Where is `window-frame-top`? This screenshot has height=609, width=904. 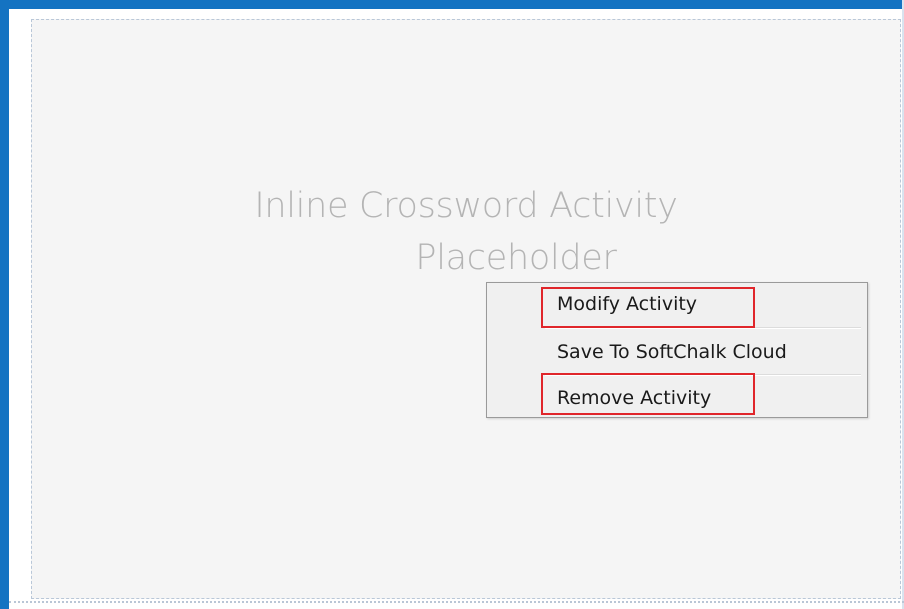 window-frame-top is located at coordinates (452, 4).